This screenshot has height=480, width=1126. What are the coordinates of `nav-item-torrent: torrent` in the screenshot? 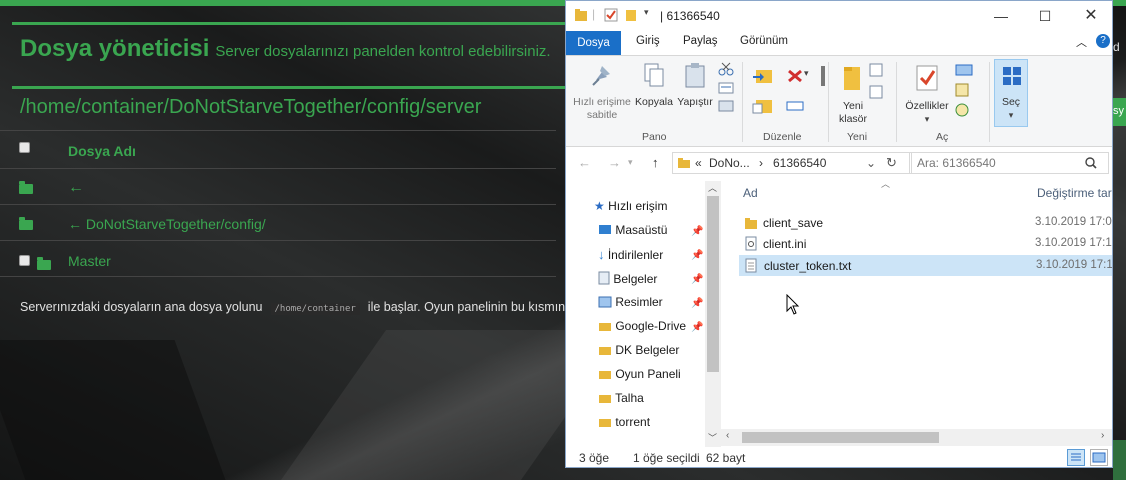 It's located at (624, 426).